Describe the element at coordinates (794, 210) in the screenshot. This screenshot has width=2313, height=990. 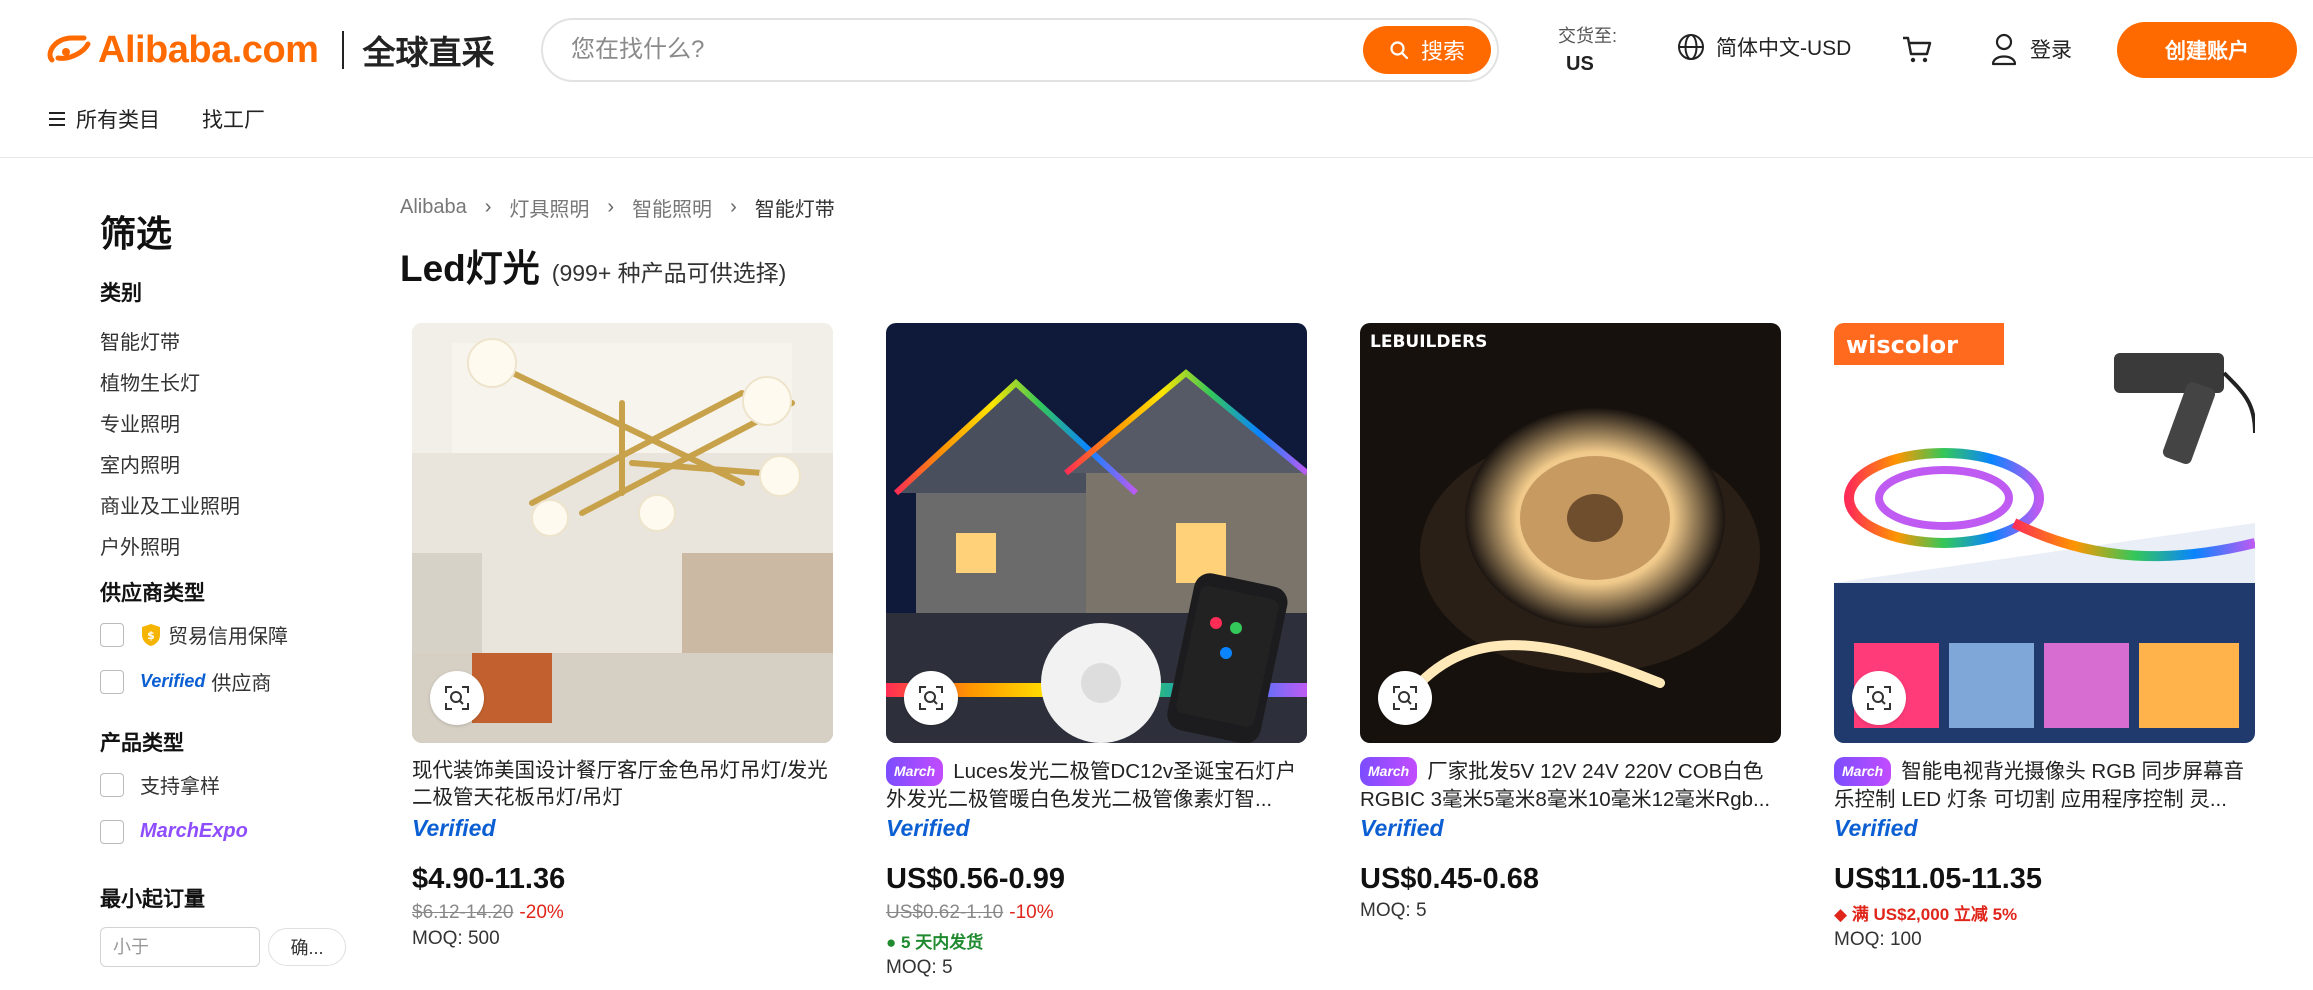
I see `breadcrumb-current: 智能灯带` at that location.